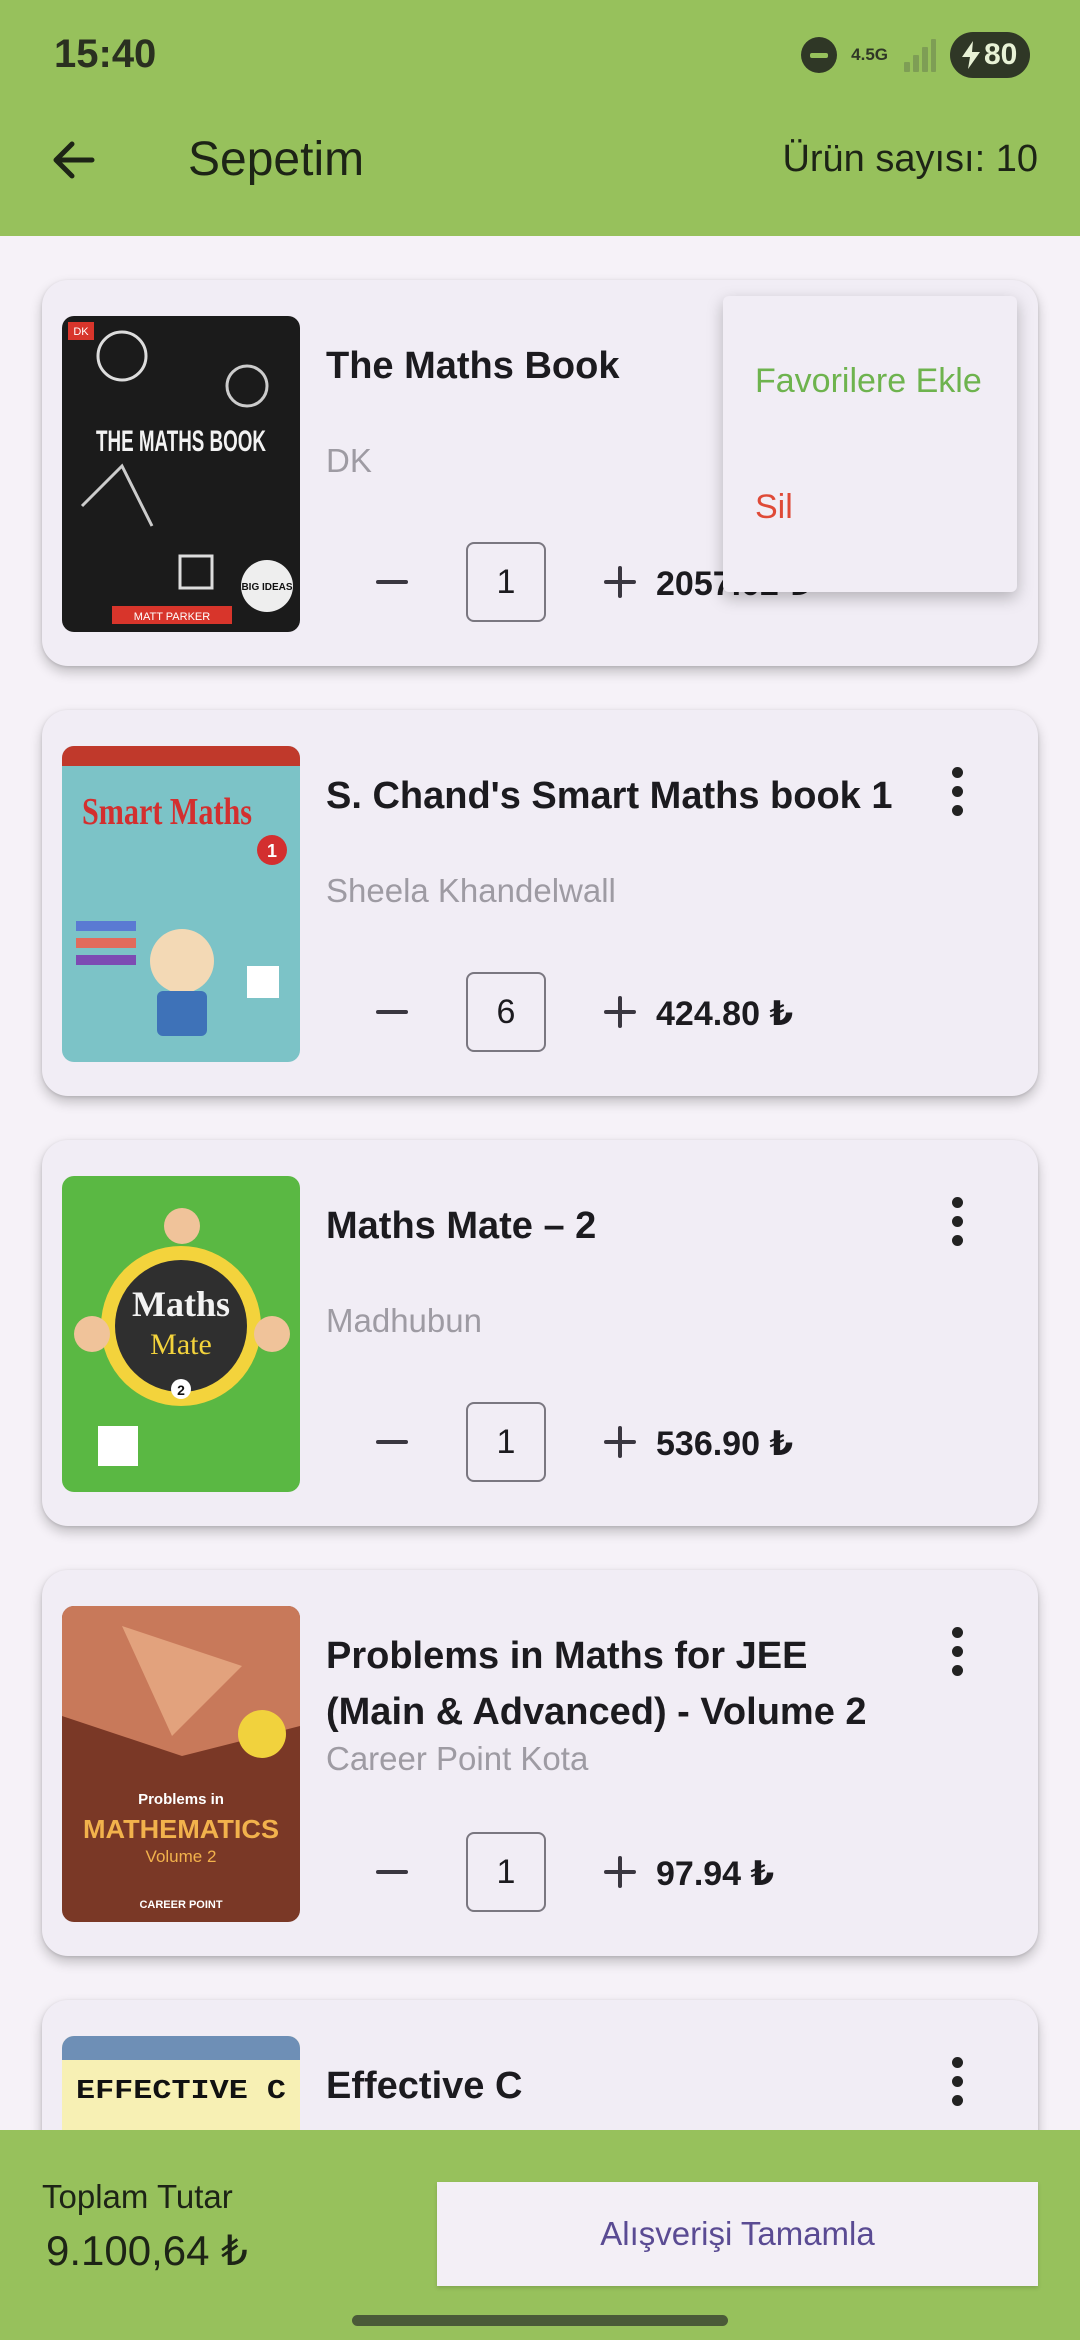  Describe the element at coordinates (919, 55) in the screenshot. I see `signal-icon` at that location.